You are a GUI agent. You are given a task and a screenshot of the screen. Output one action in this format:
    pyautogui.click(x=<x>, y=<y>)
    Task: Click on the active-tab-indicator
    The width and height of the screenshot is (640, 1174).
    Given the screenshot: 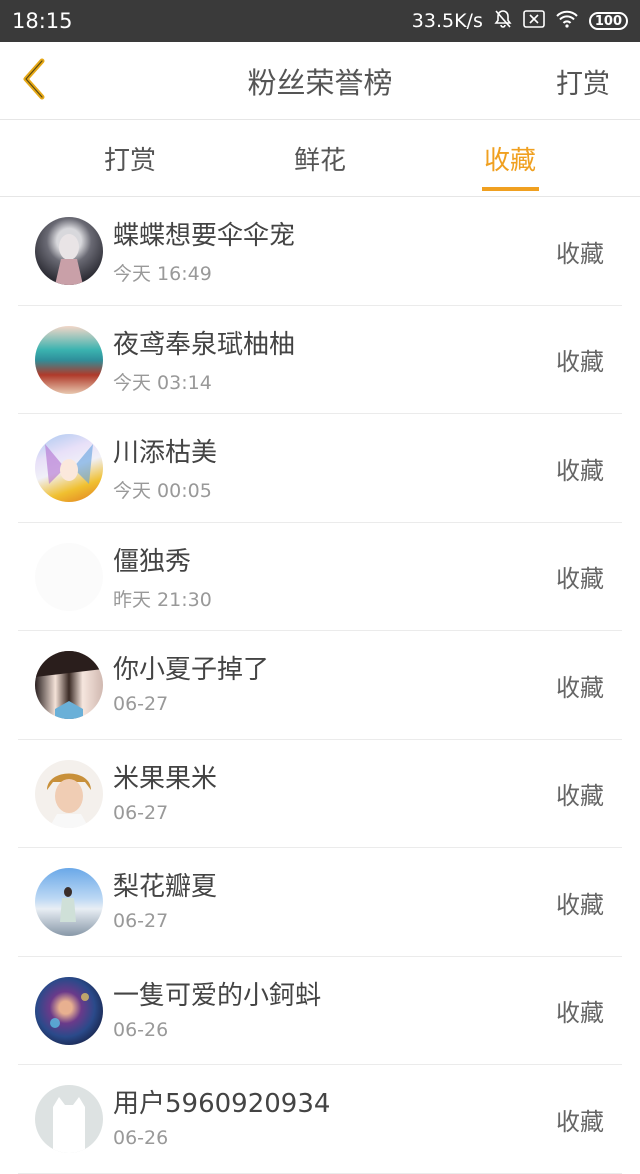 What is the action you would take?
    pyautogui.click(x=510, y=189)
    